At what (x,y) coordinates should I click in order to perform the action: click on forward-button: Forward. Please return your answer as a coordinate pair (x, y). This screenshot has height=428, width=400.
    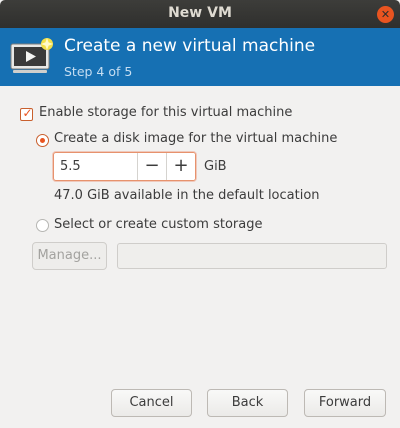
    Looking at the image, I should click on (345, 403).